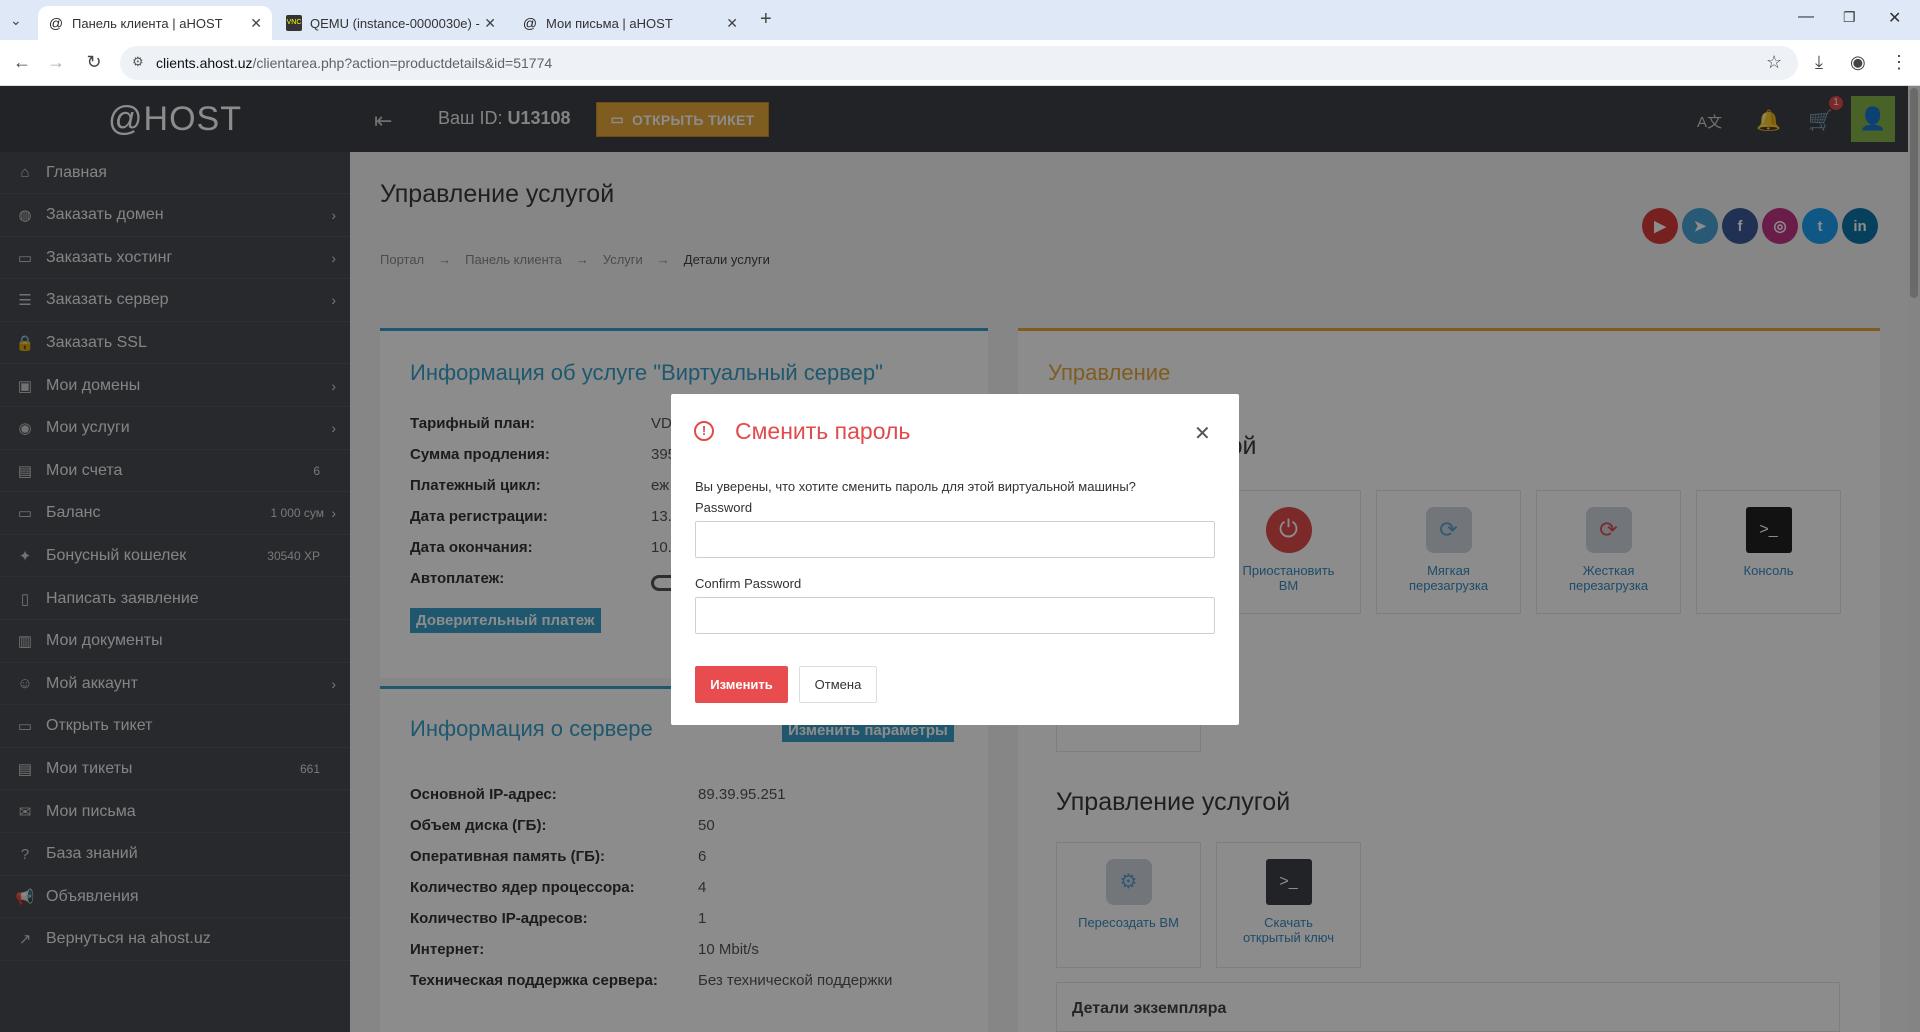 This screenshot has width=1920, height=1032. What do you see at coordinates (1858, 62) in the screenshot?
I see `profile-icon: ◉` at bounding box center [1858, 62].